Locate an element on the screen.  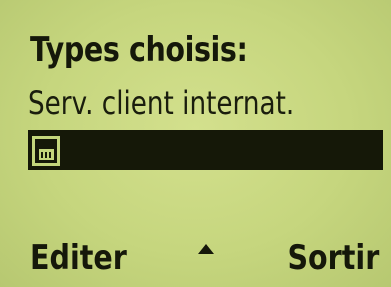
exit-softkey: Sortir is located at coordinates (333, 258).